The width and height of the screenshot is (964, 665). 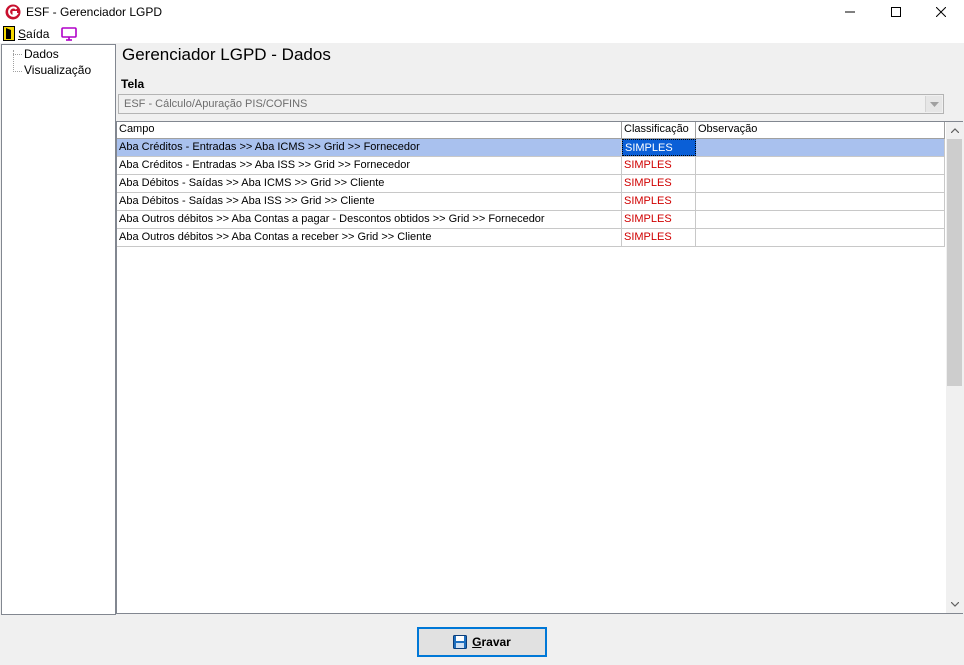 I want to click on minimize-icon, so click(x=850, y=12).